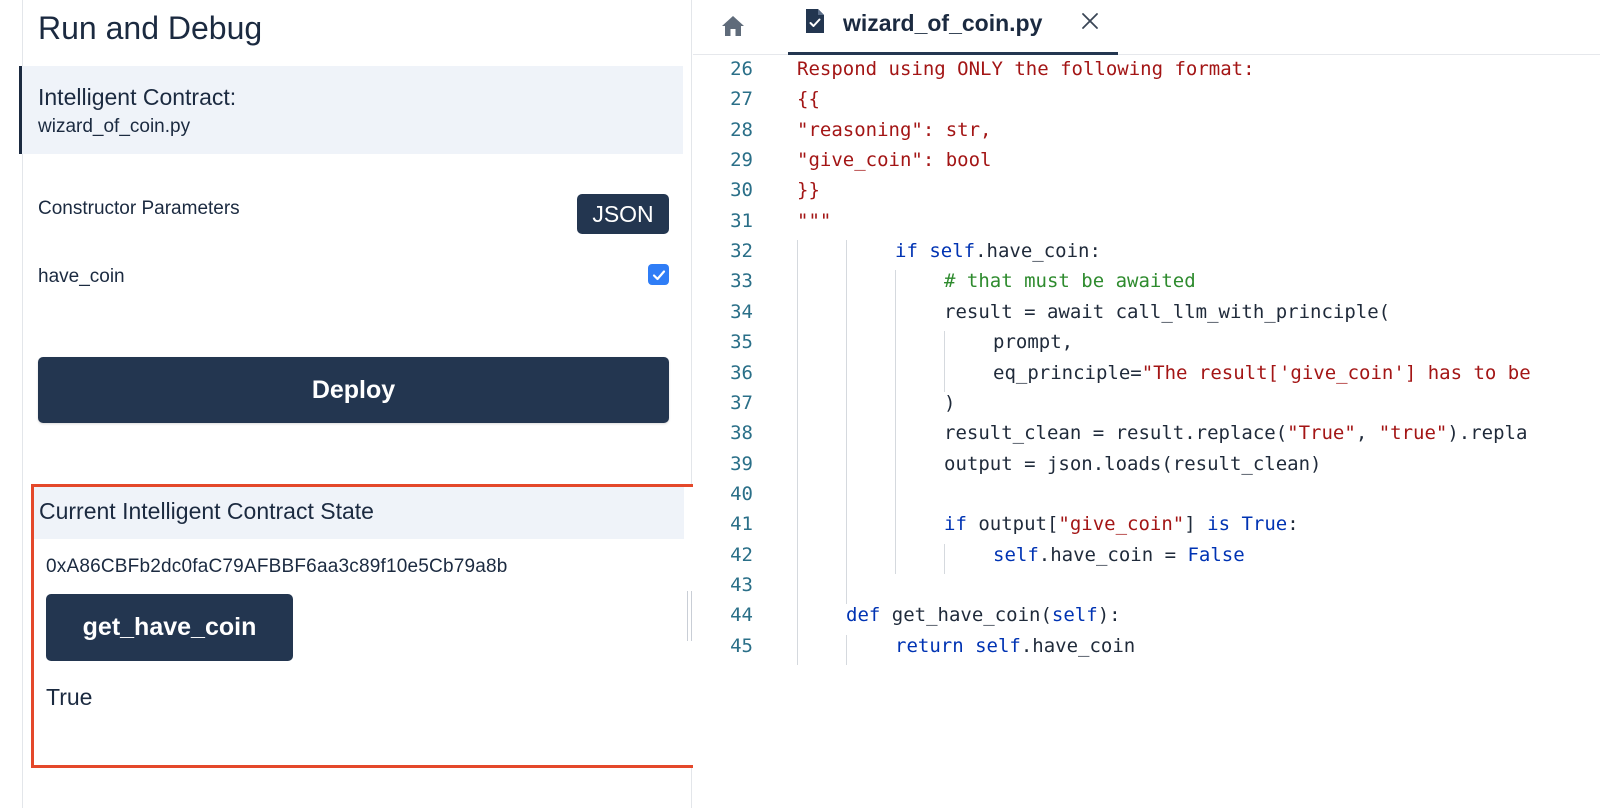  What do you see at coordinates (741, 372) in the screenshot?
I see `line-number: 36` at bounding box center [741, 372].